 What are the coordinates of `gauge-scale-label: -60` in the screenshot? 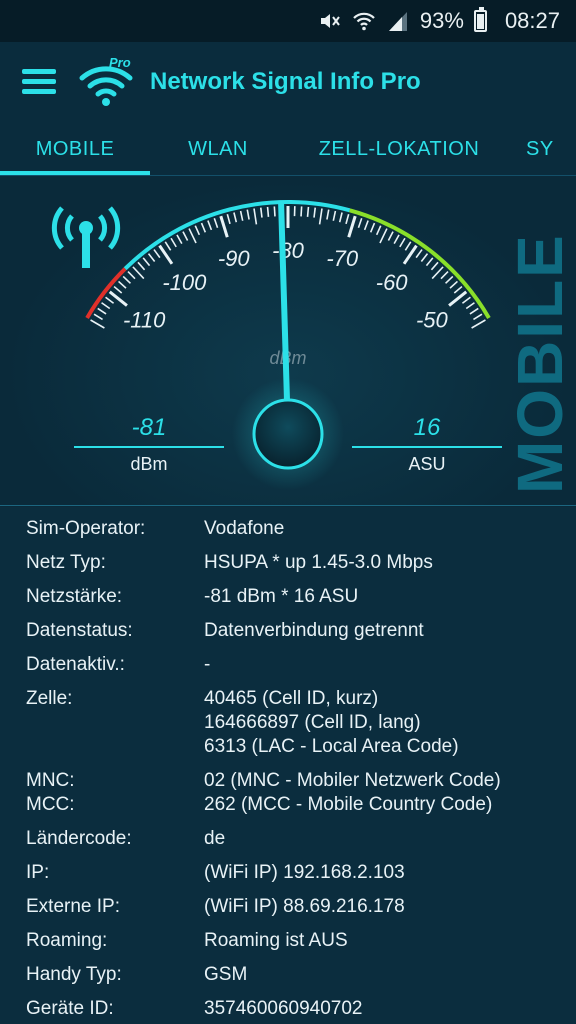 It's located at (392, 282).